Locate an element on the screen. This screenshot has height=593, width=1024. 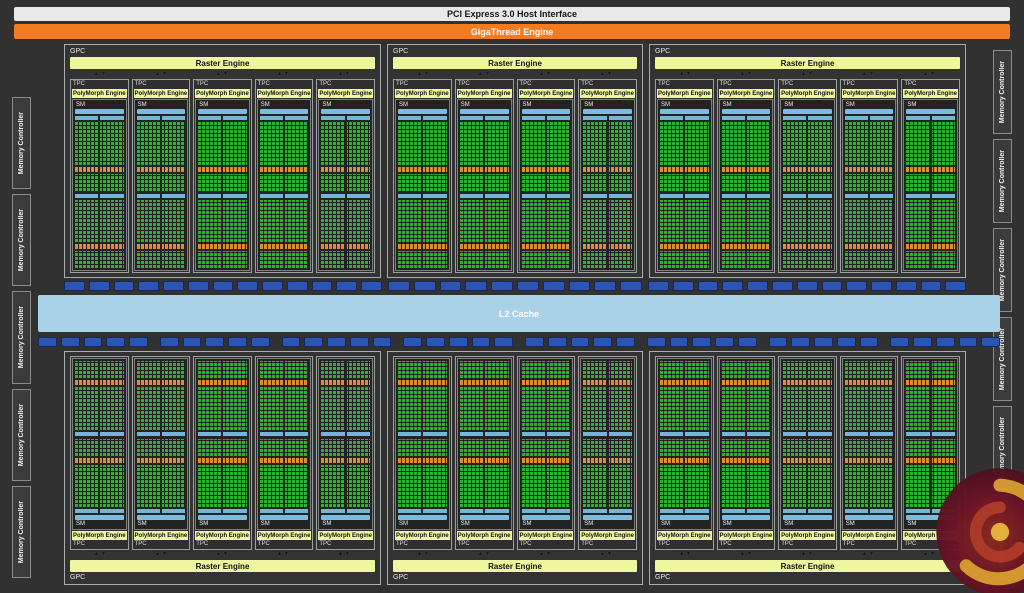
tpc-label: TPC is located at coordinates (664, 84).